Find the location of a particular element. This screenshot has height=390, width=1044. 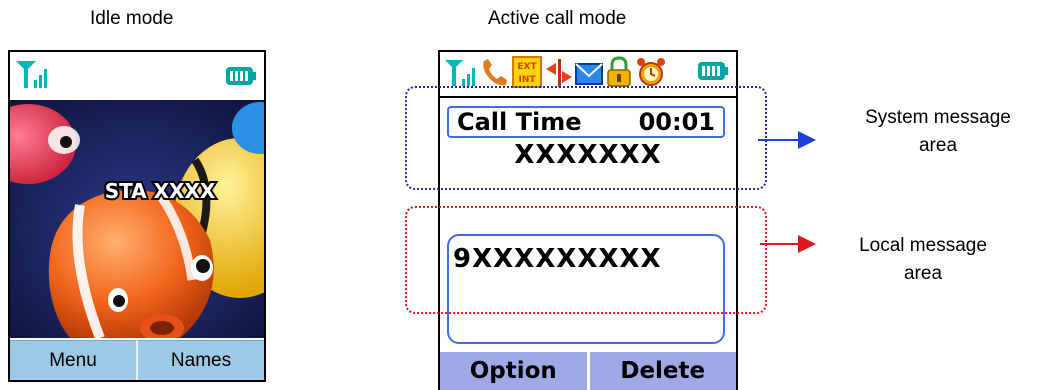

svg-text: EXT is located at coordinates (527, 67).